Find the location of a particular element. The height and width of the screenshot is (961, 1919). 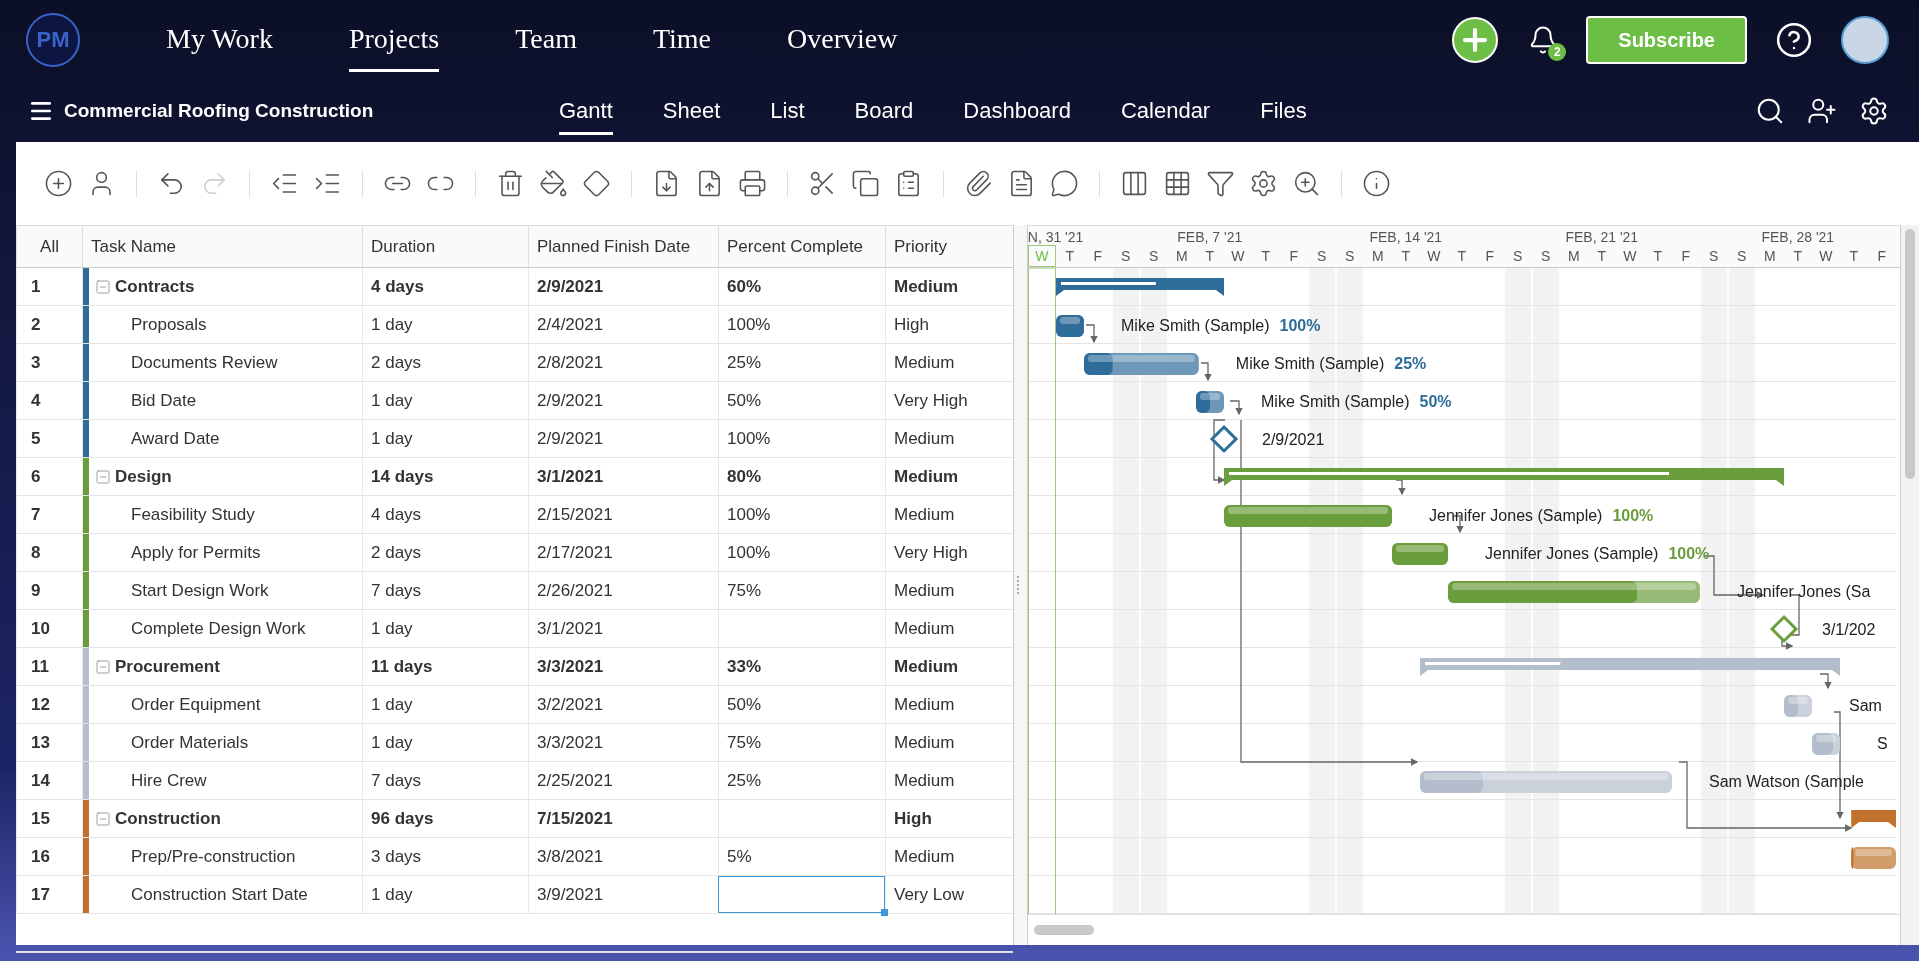

columns-icon is located at coordinates (1134, 183).